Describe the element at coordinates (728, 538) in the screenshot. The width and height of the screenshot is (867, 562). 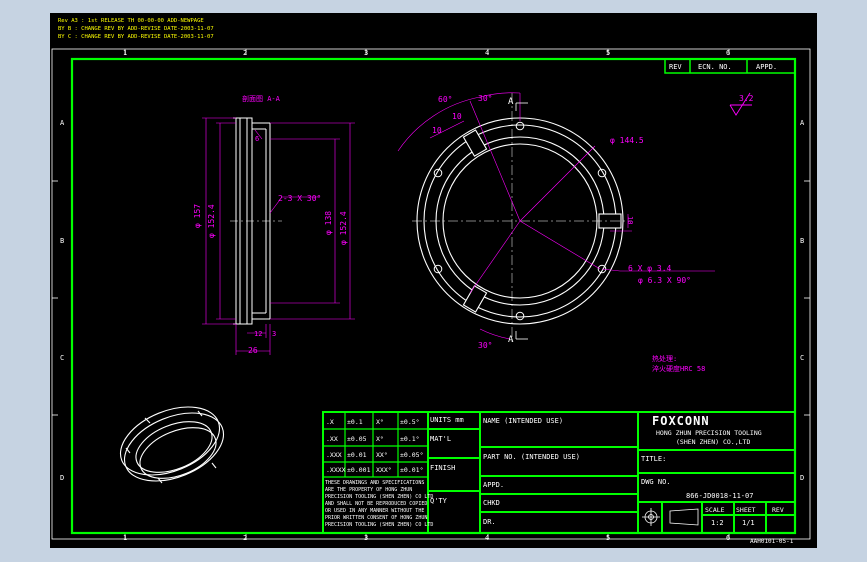
I see `zone-bottom-6: 6` at that location.